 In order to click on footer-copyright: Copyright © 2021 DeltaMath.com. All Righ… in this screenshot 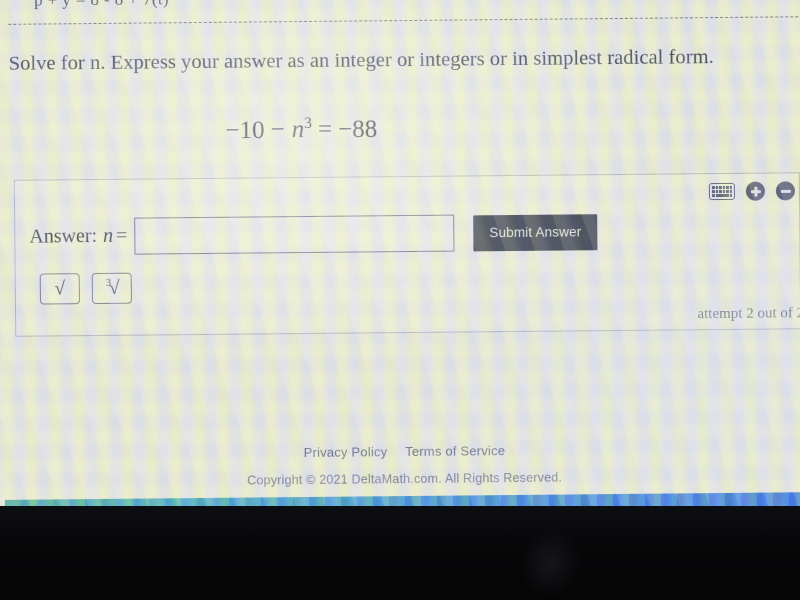, I will do `click(405, 479)`.